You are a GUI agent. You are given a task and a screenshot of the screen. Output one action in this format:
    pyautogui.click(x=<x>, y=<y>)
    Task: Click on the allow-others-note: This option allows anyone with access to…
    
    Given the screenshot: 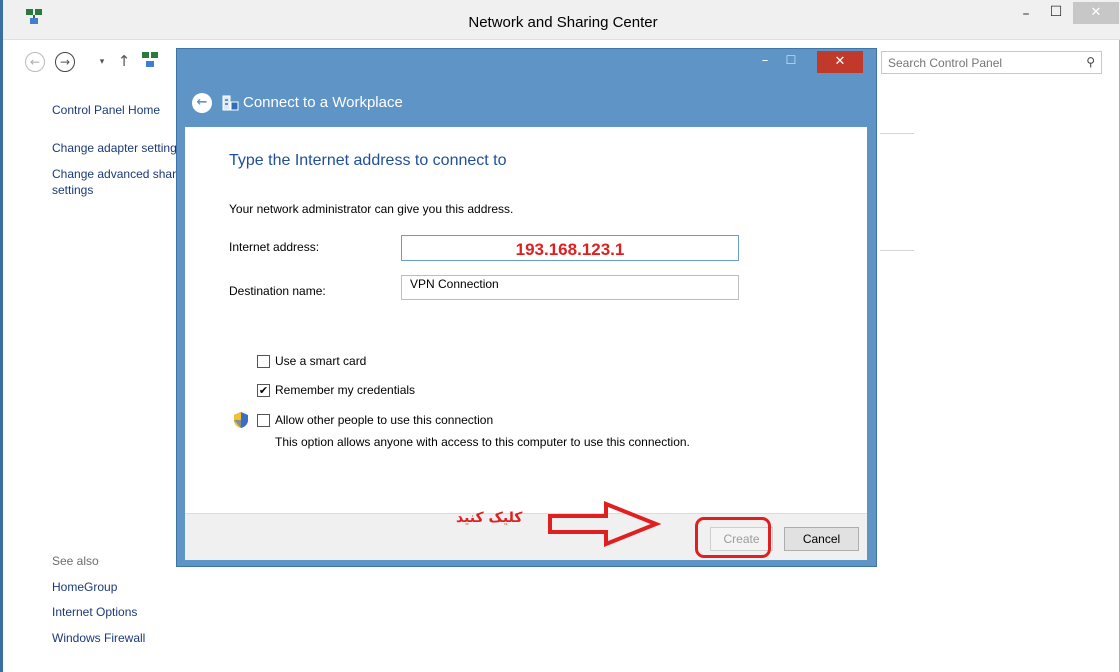 What is the action you would take?
    pyautogui.click(x=482, y=442)
    